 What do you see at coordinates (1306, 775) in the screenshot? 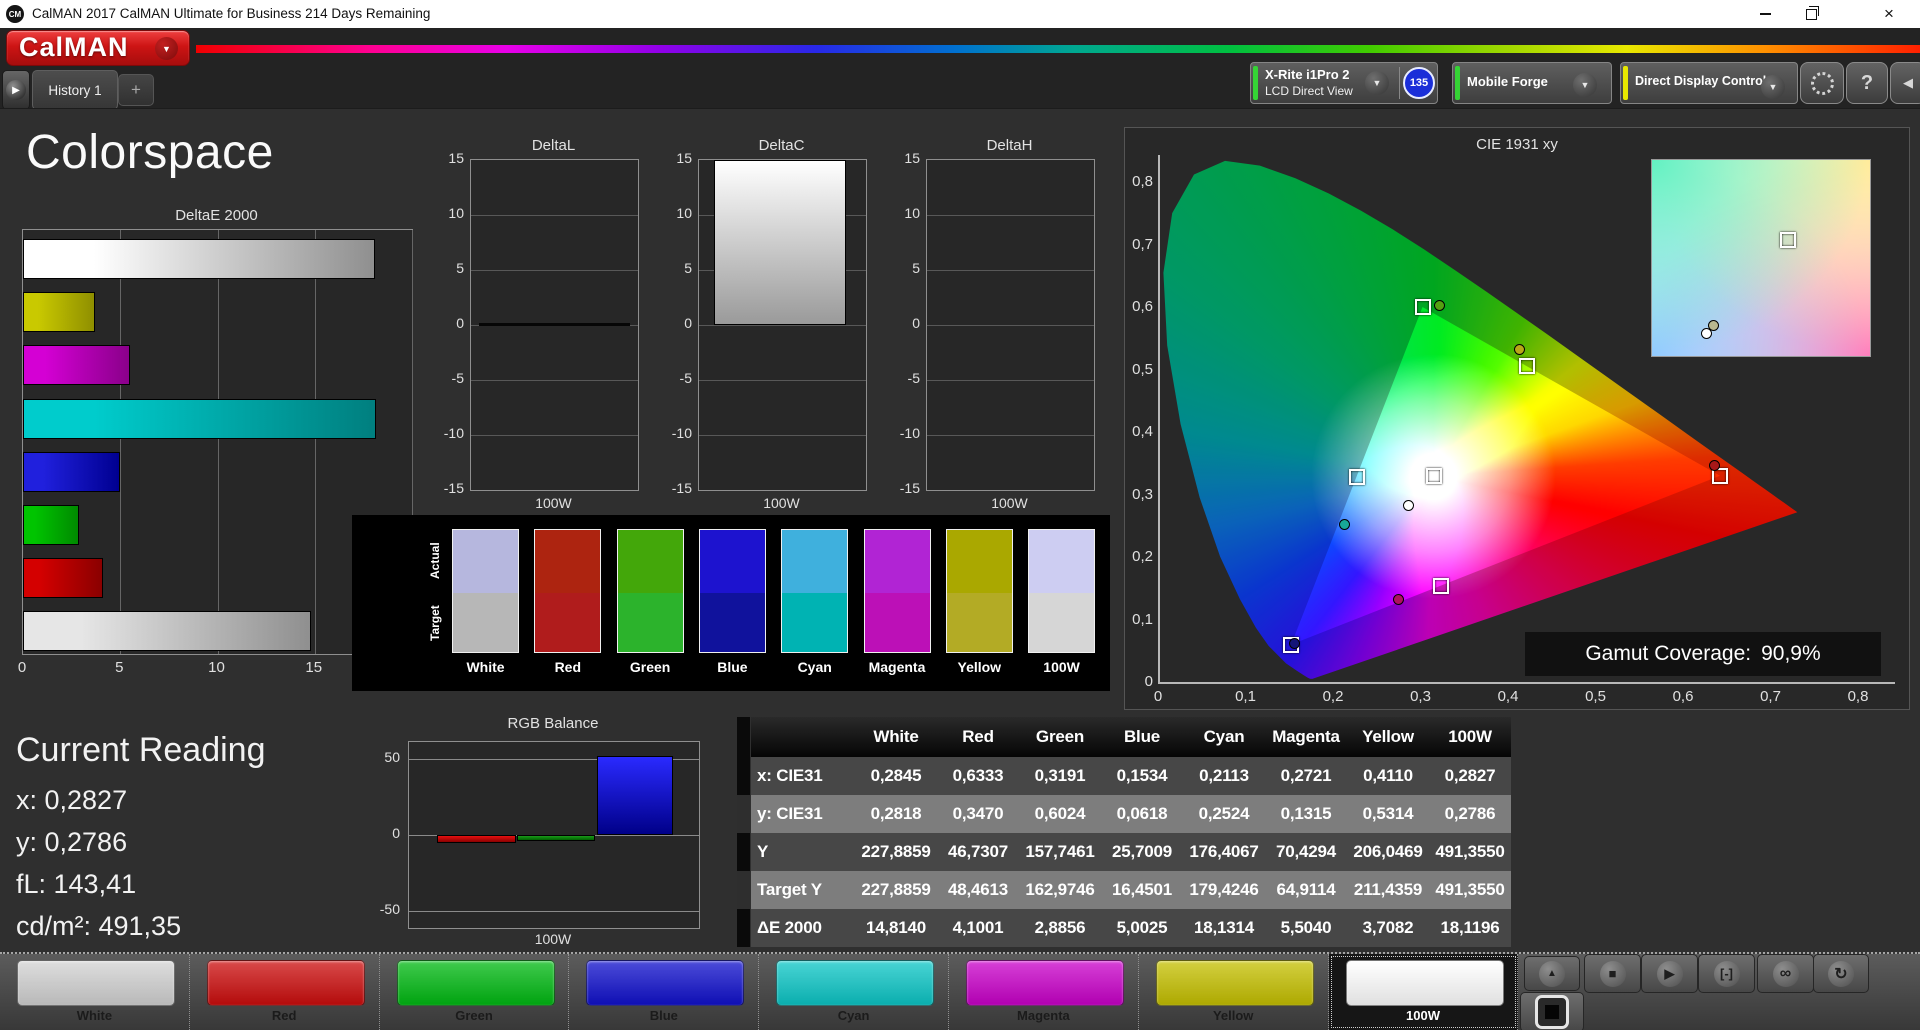
I see `table-cell: 0,2721` at bounding box center [1306, 775].